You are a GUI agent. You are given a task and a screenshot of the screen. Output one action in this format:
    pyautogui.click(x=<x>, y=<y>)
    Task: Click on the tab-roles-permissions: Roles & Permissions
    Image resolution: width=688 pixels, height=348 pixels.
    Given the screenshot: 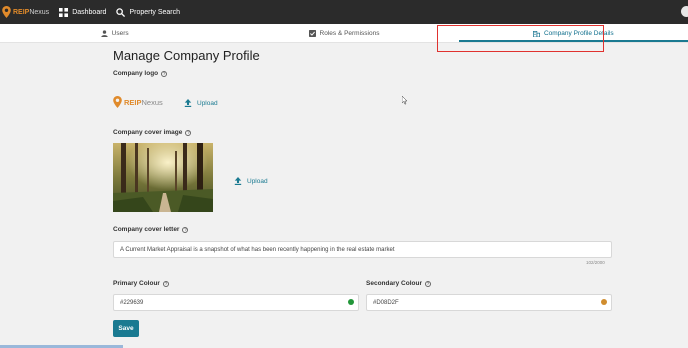 What is the action you would take?
    pyautogui.click(x=343, y=33)
    